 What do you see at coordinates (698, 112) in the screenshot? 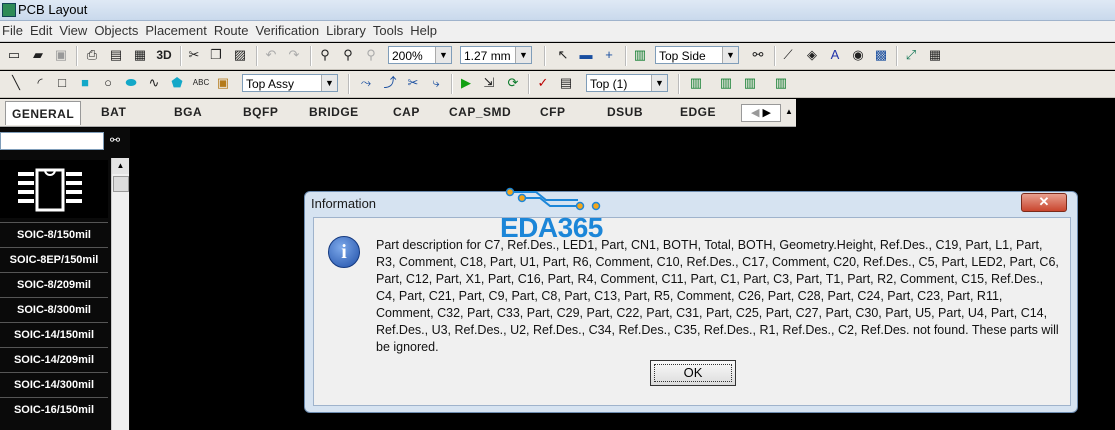
I see `tab-edge: EDGE` at bounding box center [698, 112].